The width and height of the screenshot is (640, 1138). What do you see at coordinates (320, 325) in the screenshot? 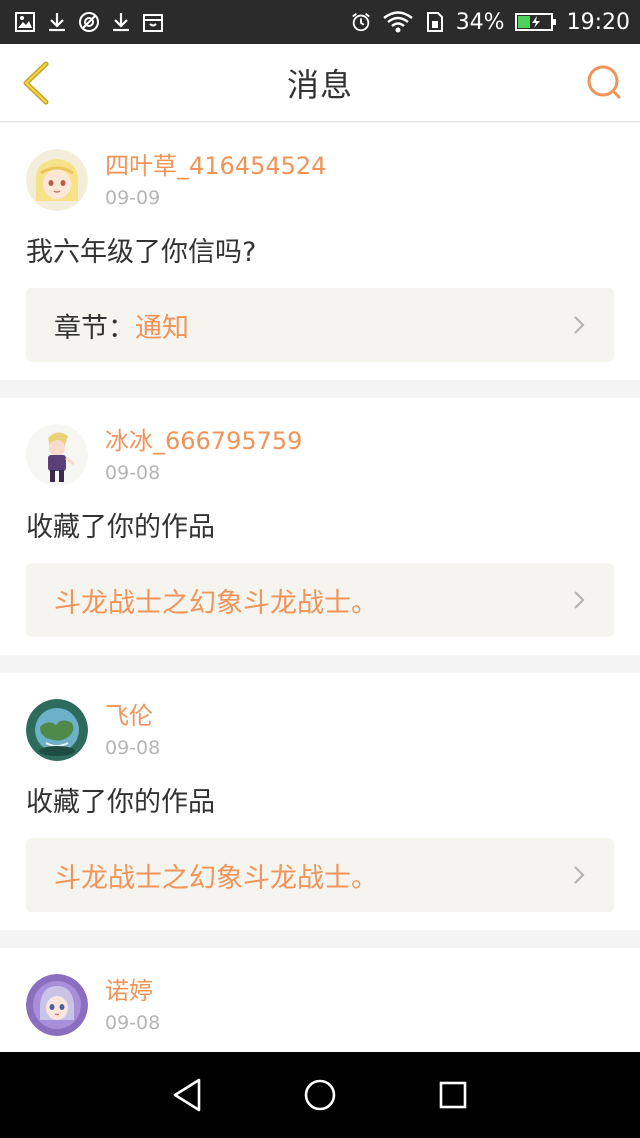
I see `chapter-link: 章节：通知` at bounding box center [320, 325].